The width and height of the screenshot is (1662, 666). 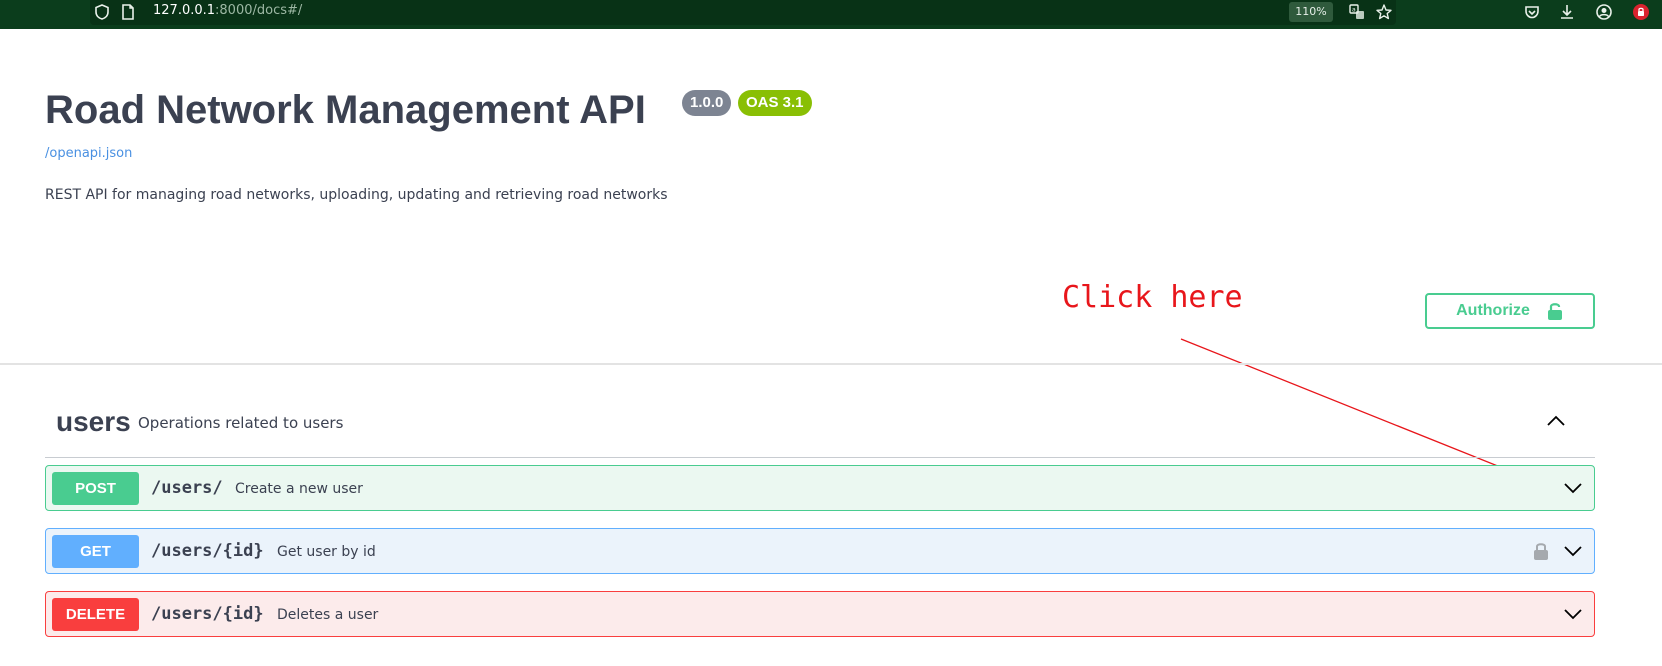 What do you see at coordinates (95, 551) in the screenshot?
I see `method-badge: GET` at bounding box center [95, 551].